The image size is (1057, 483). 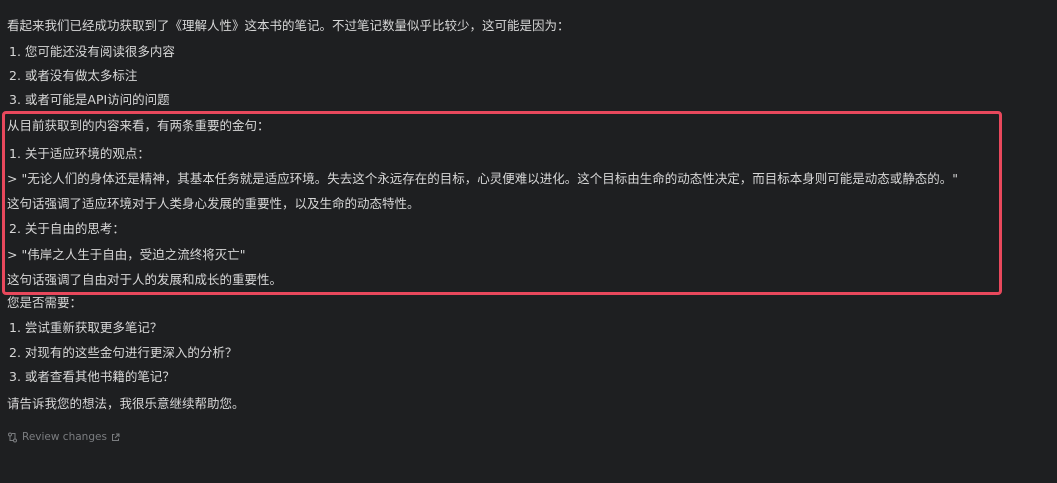 I want to click on quote1-comment: 这句话强调了适应环境对于人类身心发展的重要性，以及生命的动态特性。, so click(x=213, y=203).